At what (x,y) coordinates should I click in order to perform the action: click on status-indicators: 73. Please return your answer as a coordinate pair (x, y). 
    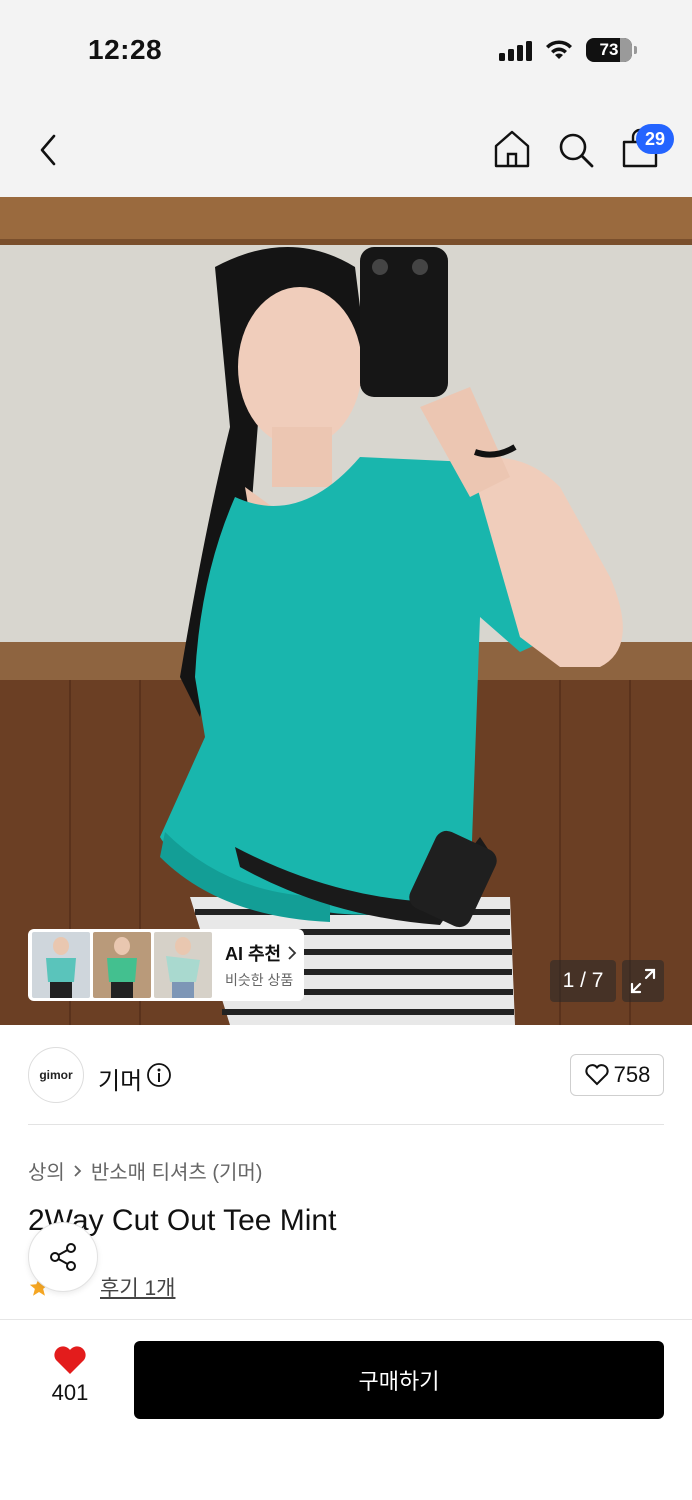
    Looking at the image, I should click on (568, 50).